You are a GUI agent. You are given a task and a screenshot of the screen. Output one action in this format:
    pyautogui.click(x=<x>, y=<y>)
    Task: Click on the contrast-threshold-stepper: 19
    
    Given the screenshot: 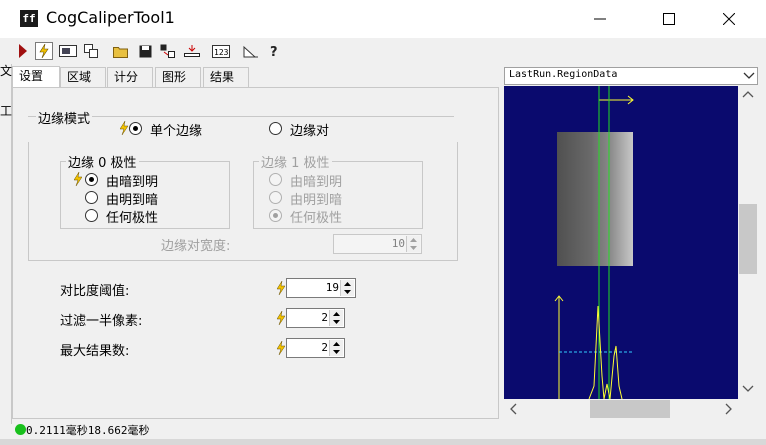 What is the action you would take?
    pyautogui.click(x=321, y=288)
    